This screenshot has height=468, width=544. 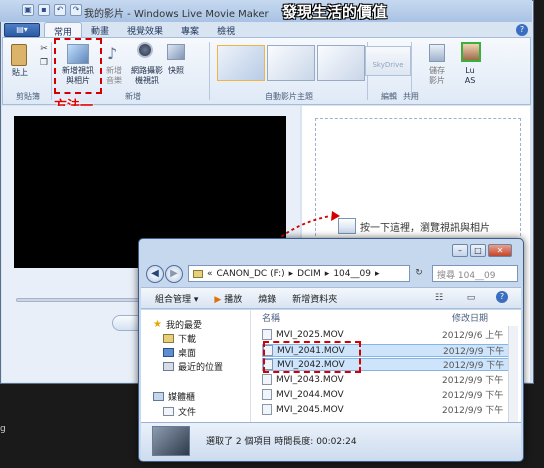 I want to click on column-name: 名稱, so click(x=271, y=317).